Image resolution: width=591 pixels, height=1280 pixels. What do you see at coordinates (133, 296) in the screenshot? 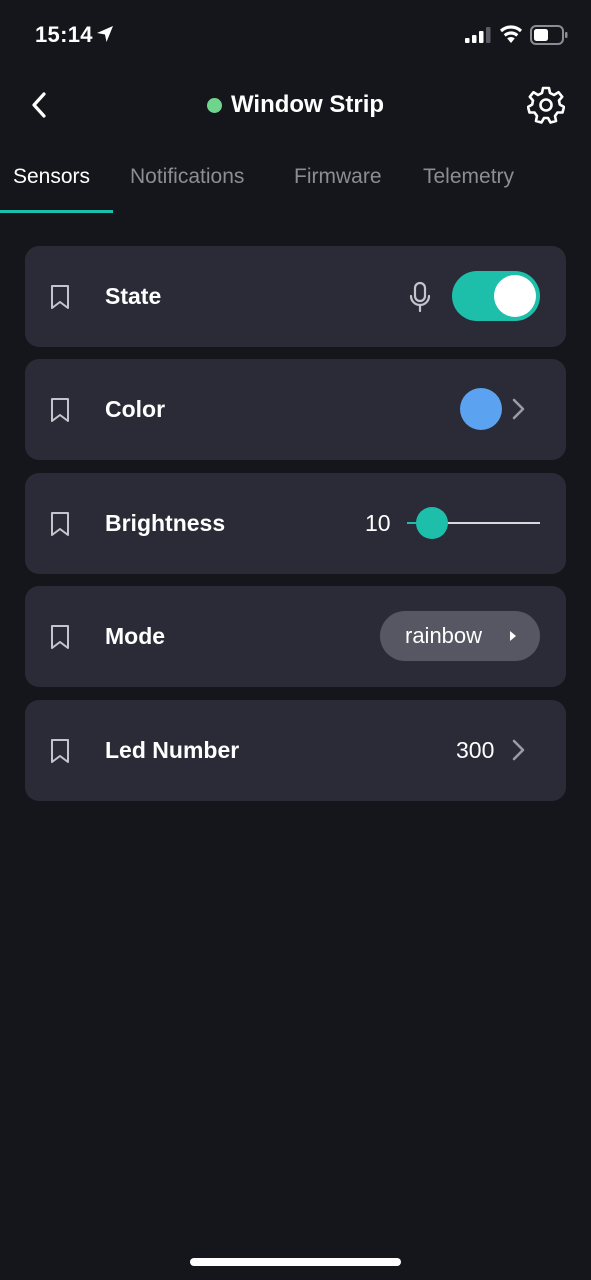
I see `sensor-label-state: State` at bounding box center [133, 296].